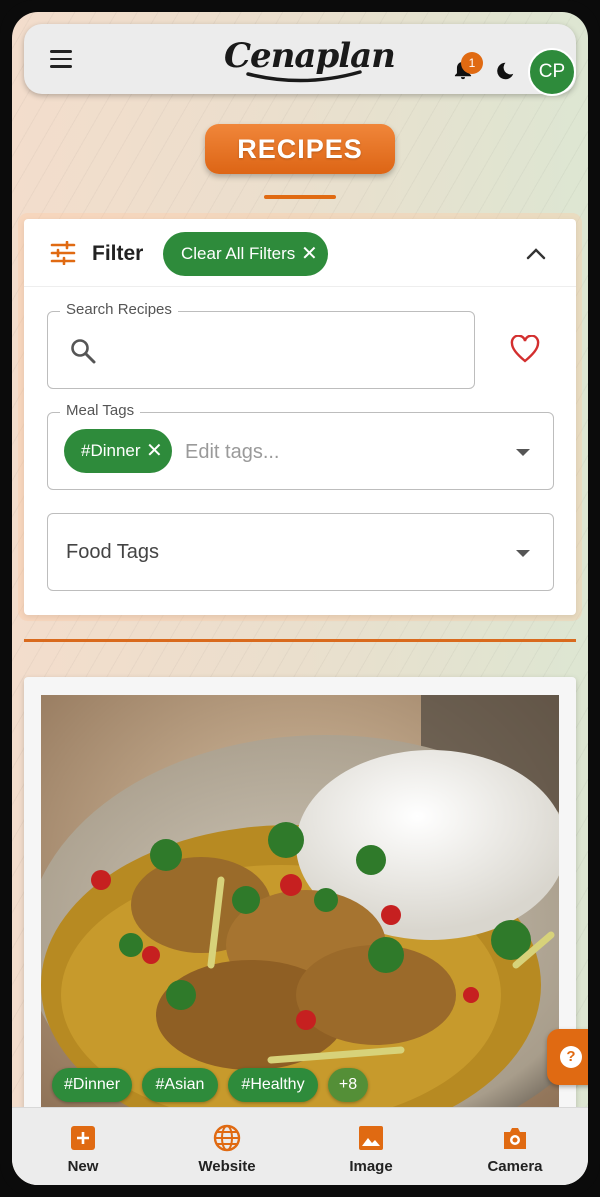  Describe the element at coordinates (300, 640) in the screenshot. I see `section-divider` at that location.